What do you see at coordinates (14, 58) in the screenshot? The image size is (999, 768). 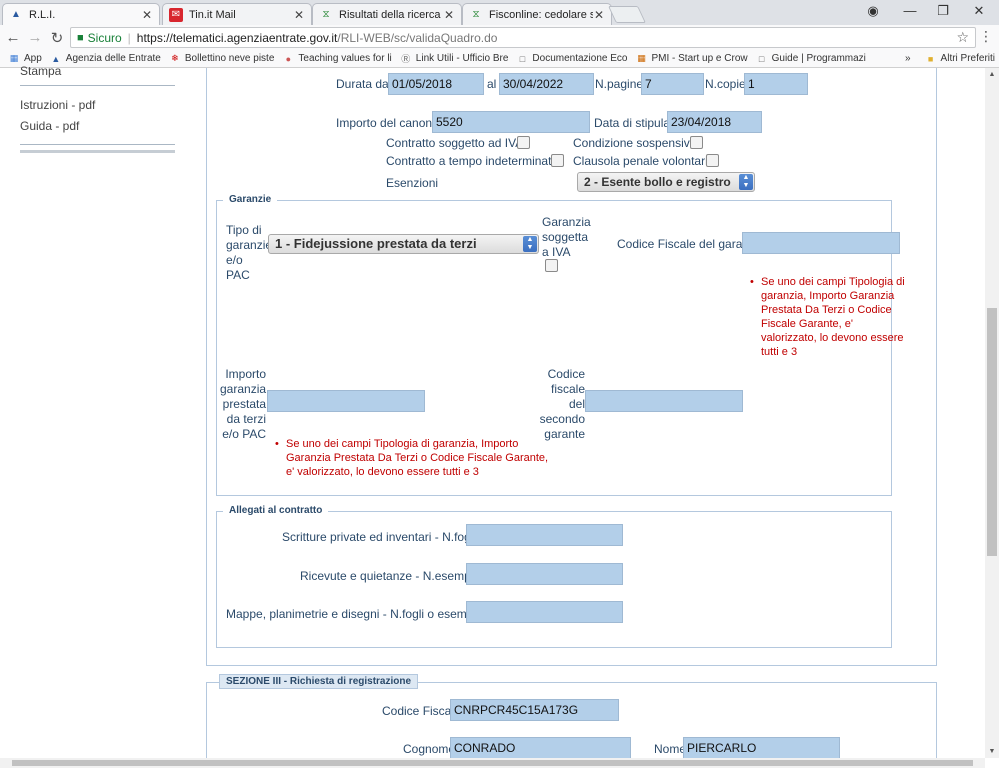 I see `apps-grid-icon: ▦` at bounding box center [14, 58].